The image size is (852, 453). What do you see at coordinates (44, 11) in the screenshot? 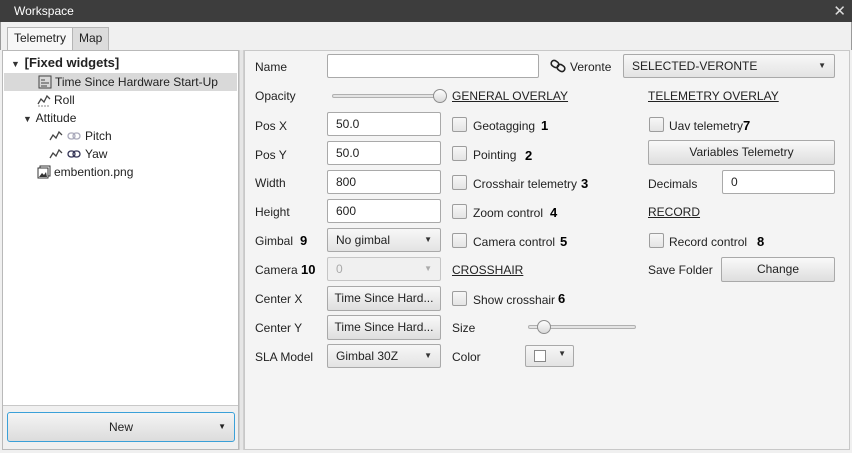
I see `window-title: Workspace` at bounding box center [44, 11].